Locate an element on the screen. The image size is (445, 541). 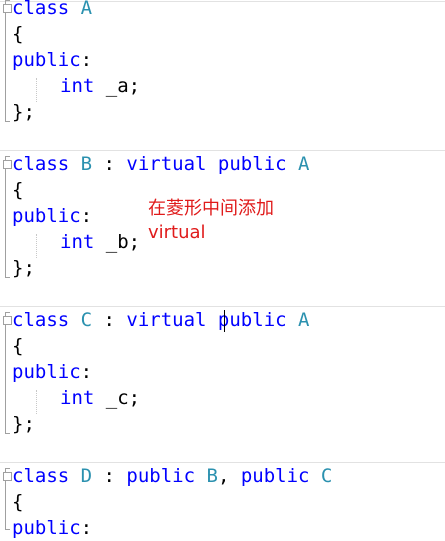
code-text: class B : virtual public A is located at coordinates (160, 164).